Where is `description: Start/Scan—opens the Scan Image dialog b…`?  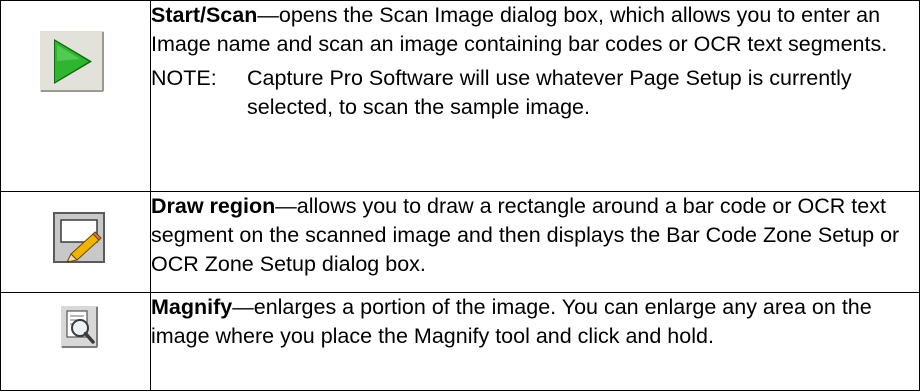
description: Start/Scan—opens the Scan Image dialog b… is located at coordinates (535, 30).